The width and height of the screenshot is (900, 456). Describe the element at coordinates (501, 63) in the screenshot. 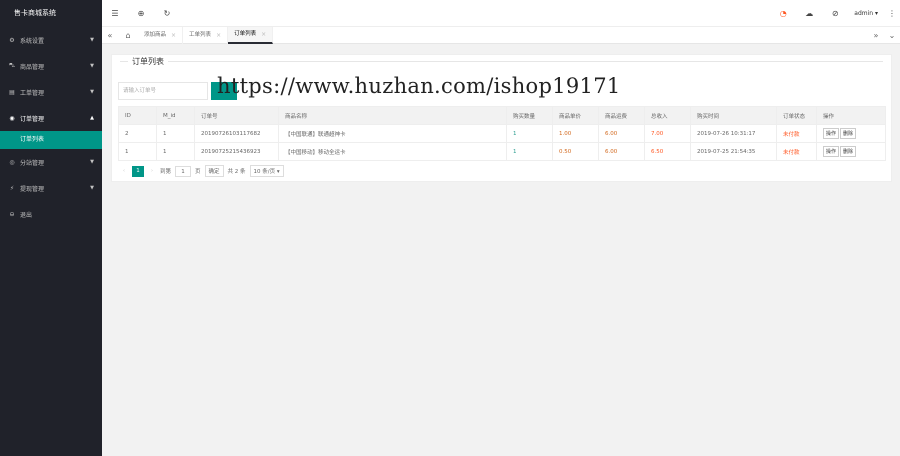

I see `panel-legend: 订单列表` at that location.